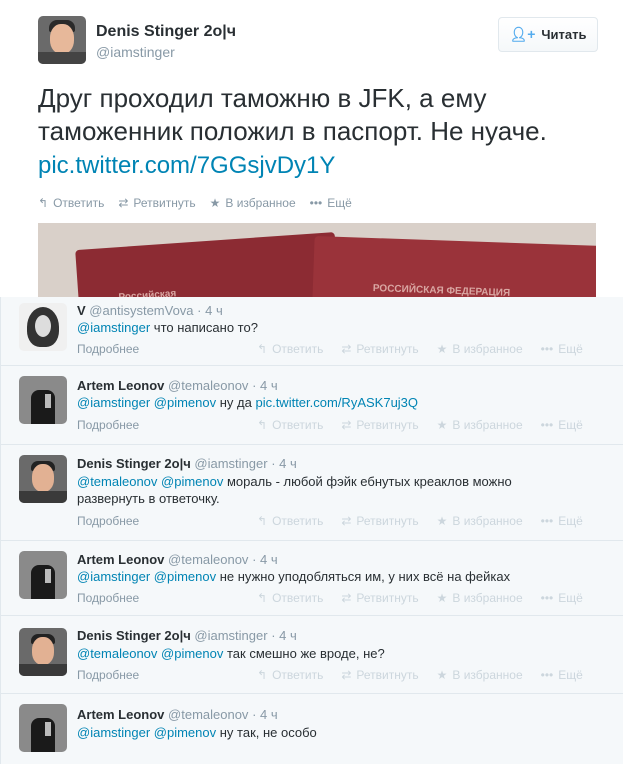 Image resolution: width=637 pixels, height=764 pixels. Describe the element at coordinates (135, 52) in the screenshot. I see `author-handle: @iamstinger` at that location.